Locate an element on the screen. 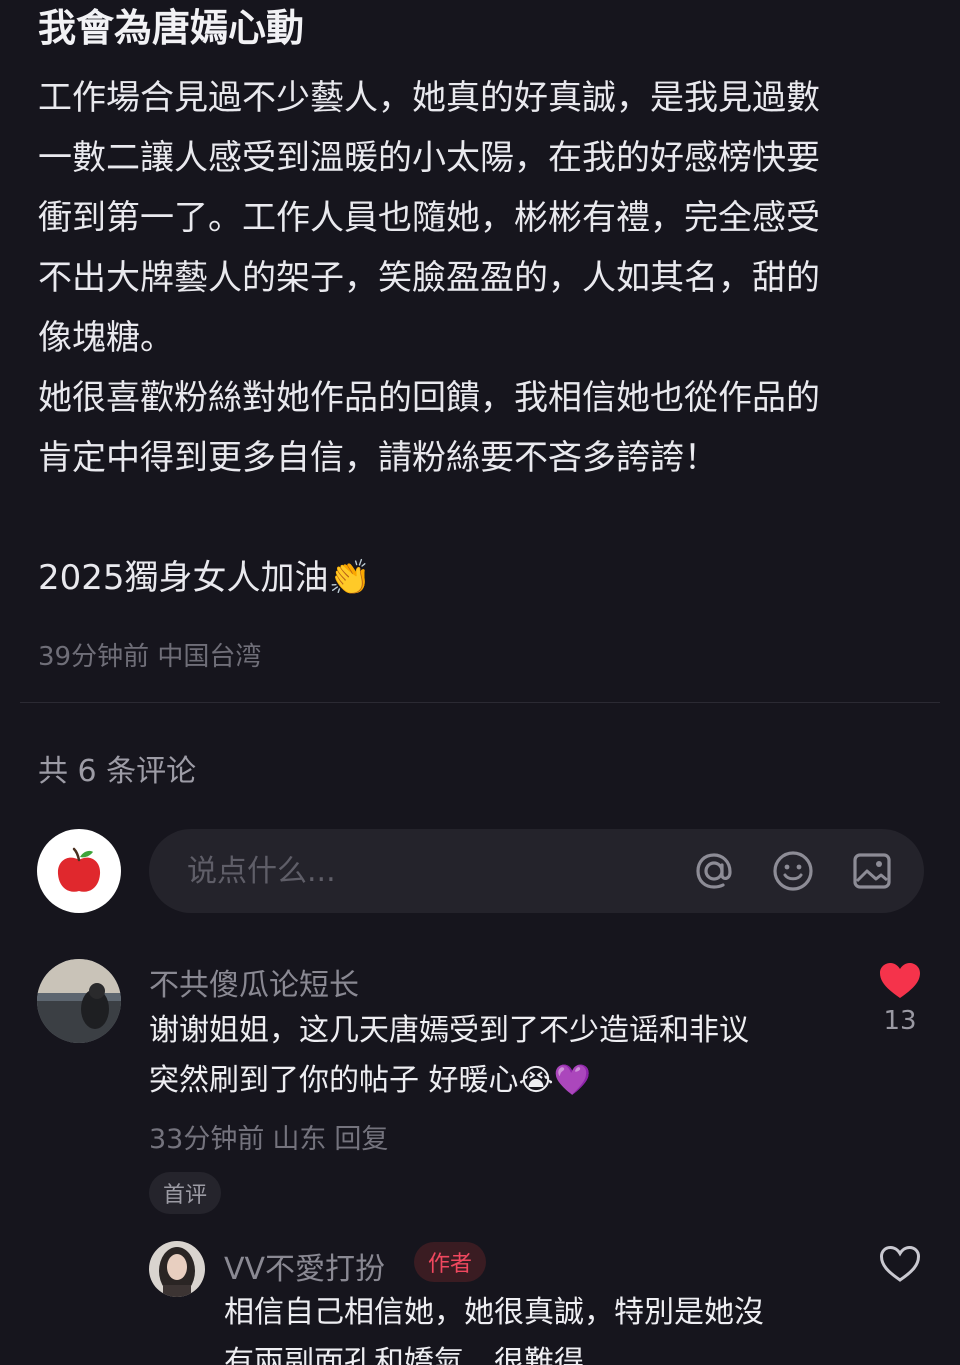  post-body-line: 像塊糖。 is located at coordinates (106, 338).